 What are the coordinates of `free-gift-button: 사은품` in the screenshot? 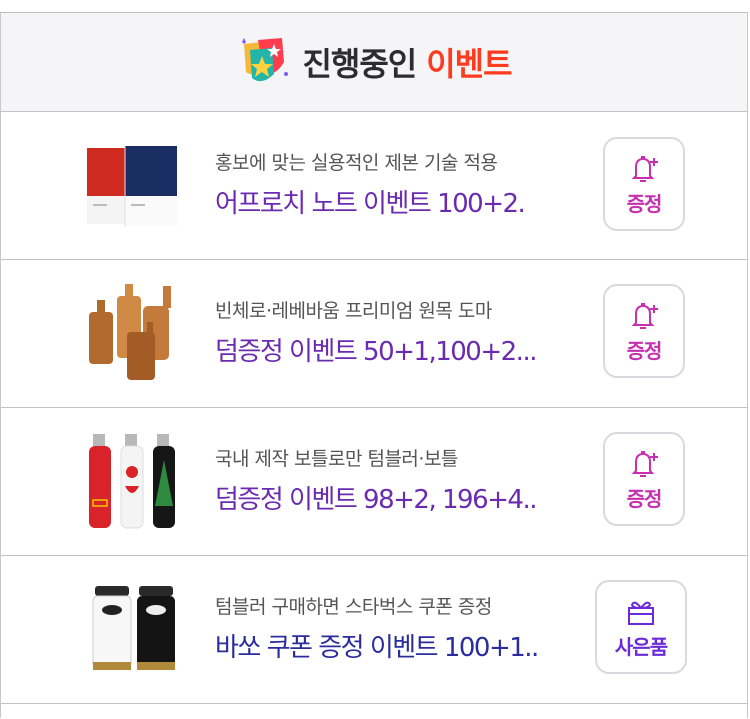 It's located at (641, 627).